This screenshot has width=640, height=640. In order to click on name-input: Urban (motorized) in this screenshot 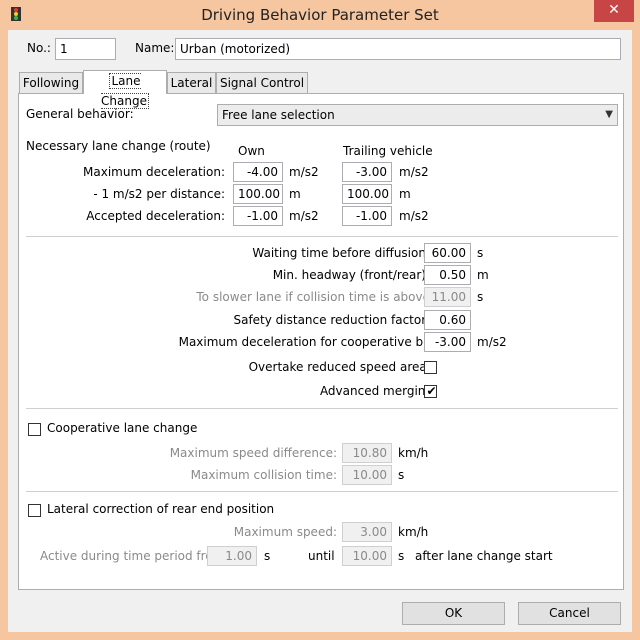, I will do `click(398, 49)`.